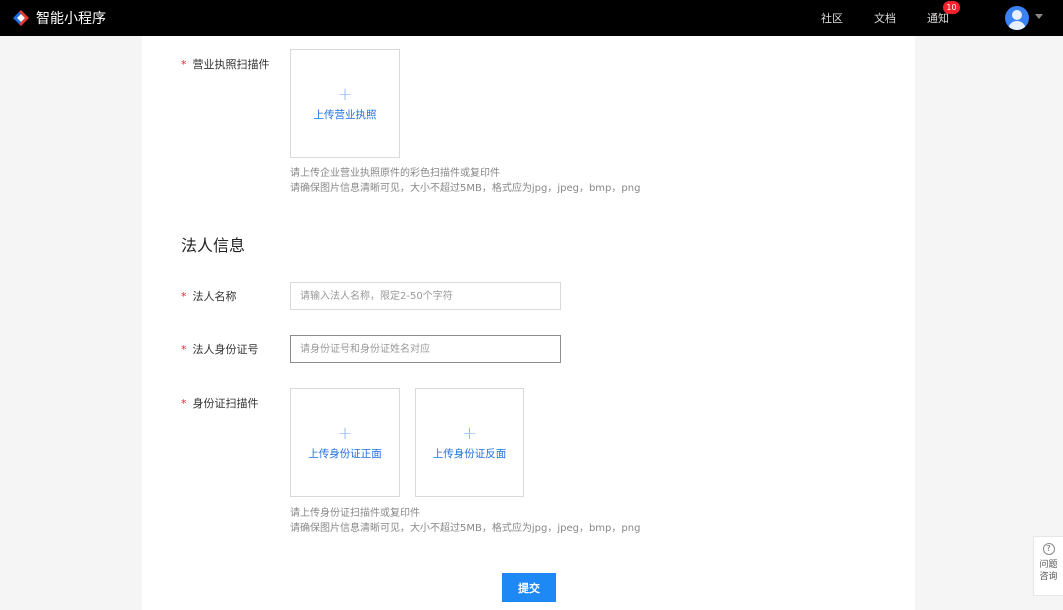 The image size is (1063, 610). I want to click on legal-person-section-title: 法人信息, so click(213, 245).